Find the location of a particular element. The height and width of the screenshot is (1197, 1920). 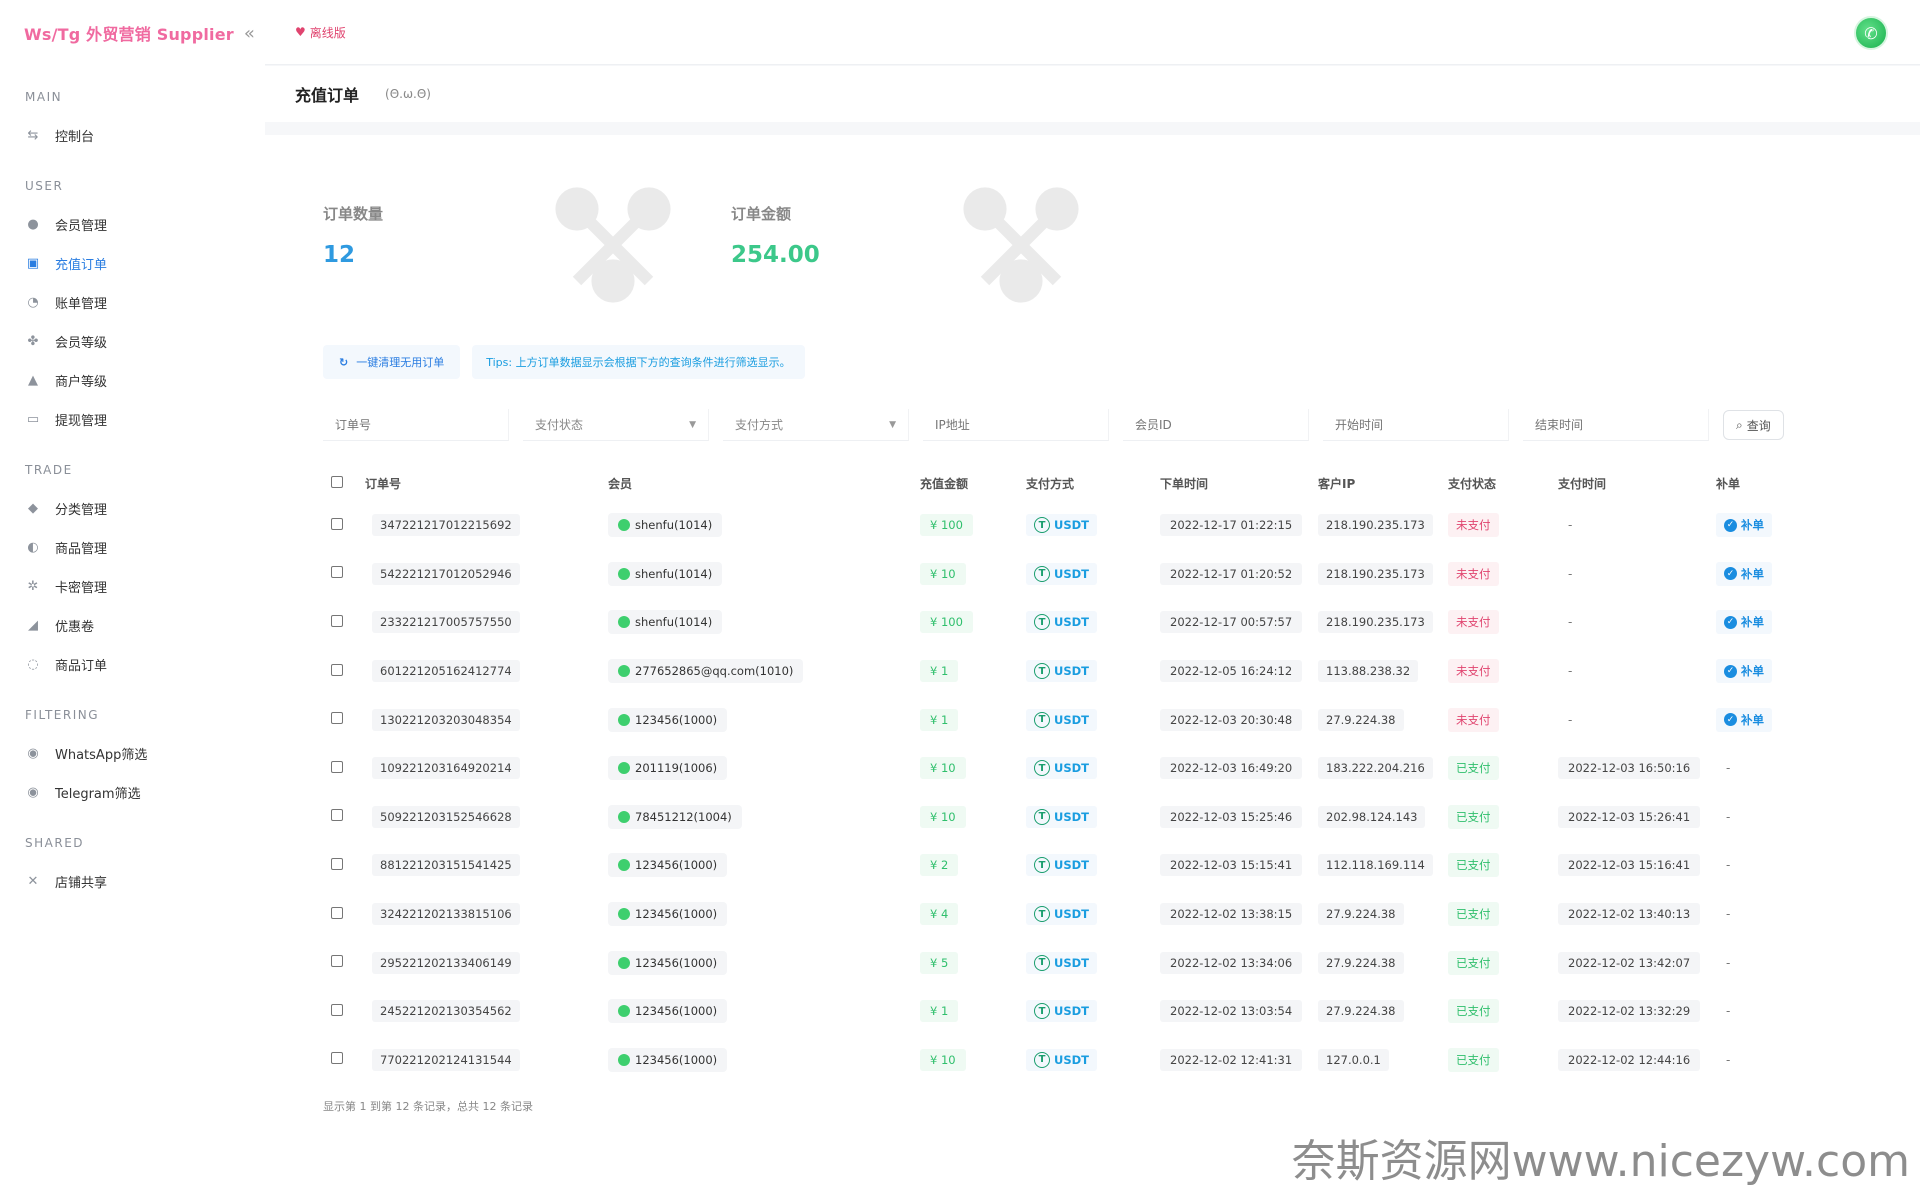

sidebar-item-card: ✲ 卡密管理 is located at coordinates (145, 586).